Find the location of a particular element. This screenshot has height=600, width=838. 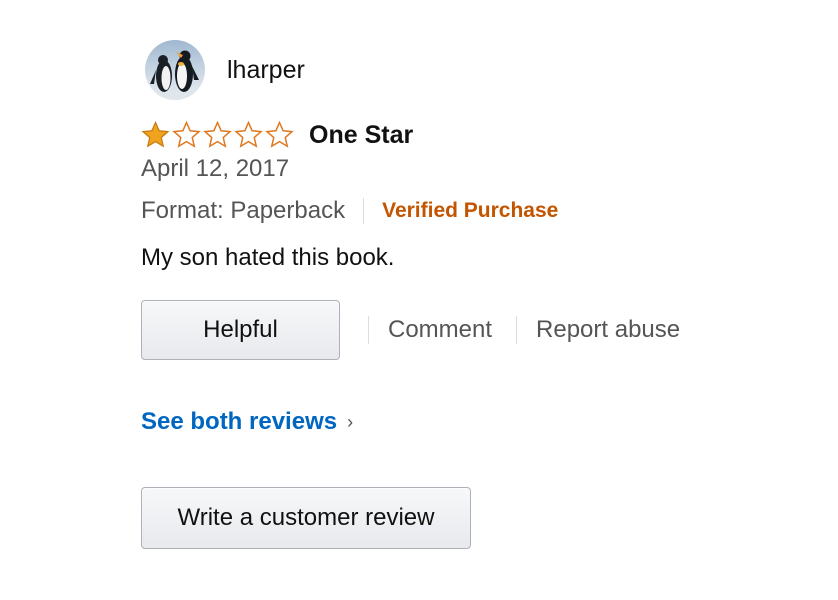

review-body: My son hated this book. is located at coordinates (268, 257).